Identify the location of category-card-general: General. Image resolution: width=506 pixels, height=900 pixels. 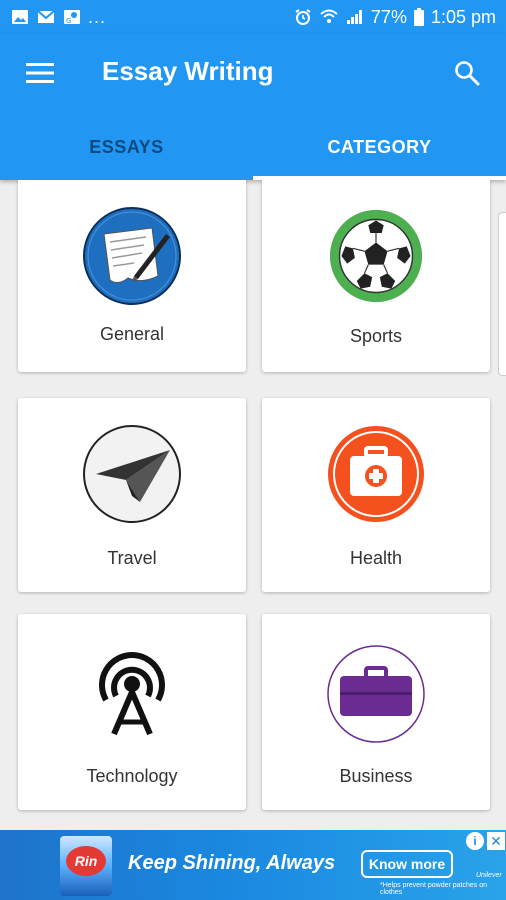
(132, 276).